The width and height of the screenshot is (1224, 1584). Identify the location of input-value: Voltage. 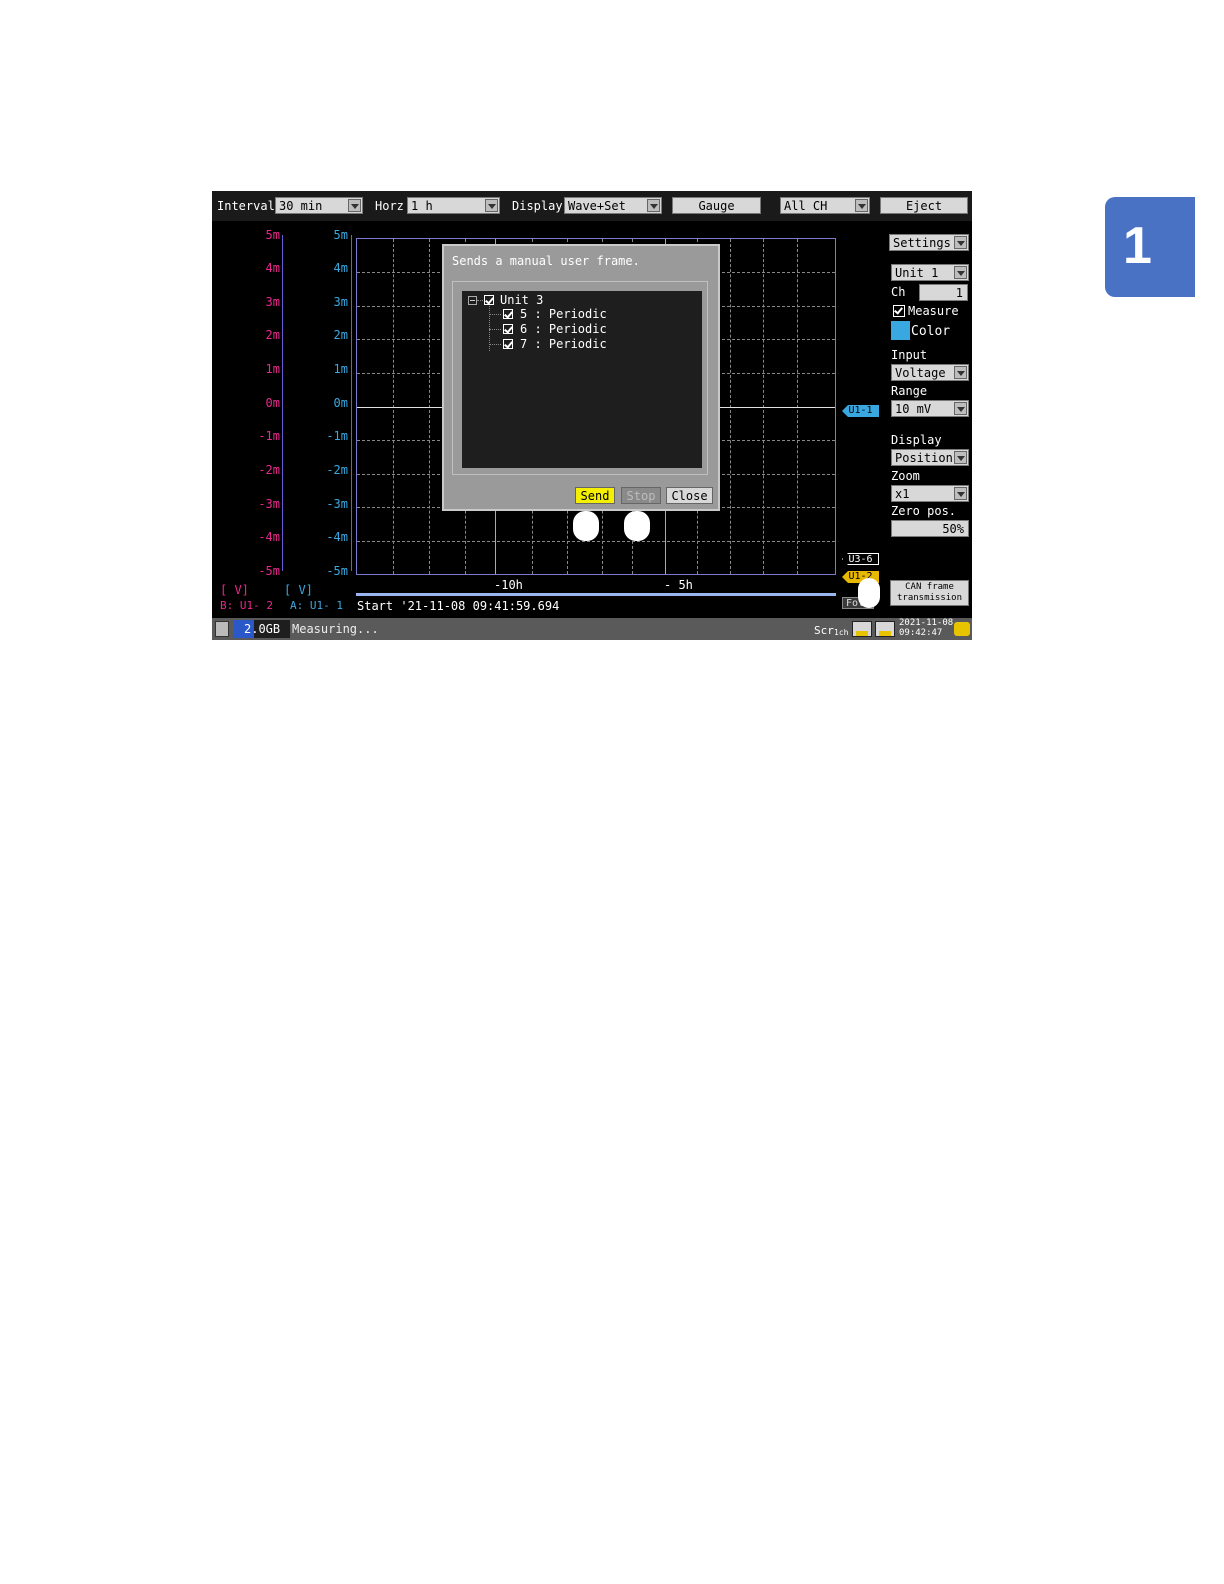
(920, 373).